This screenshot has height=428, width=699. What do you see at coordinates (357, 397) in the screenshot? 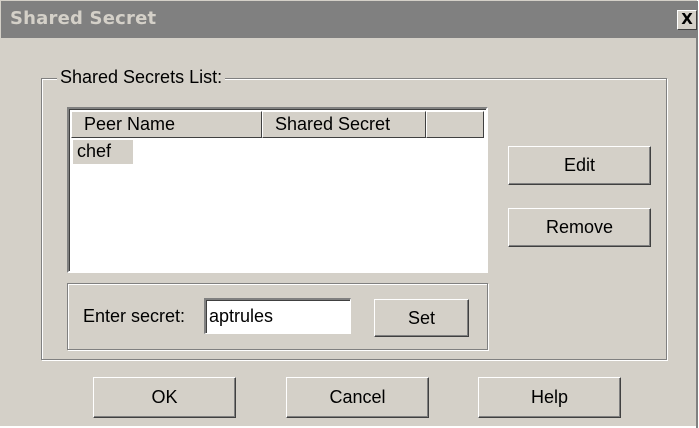
I see `cancel-button: Cancel` at bounding box center [357, 397].